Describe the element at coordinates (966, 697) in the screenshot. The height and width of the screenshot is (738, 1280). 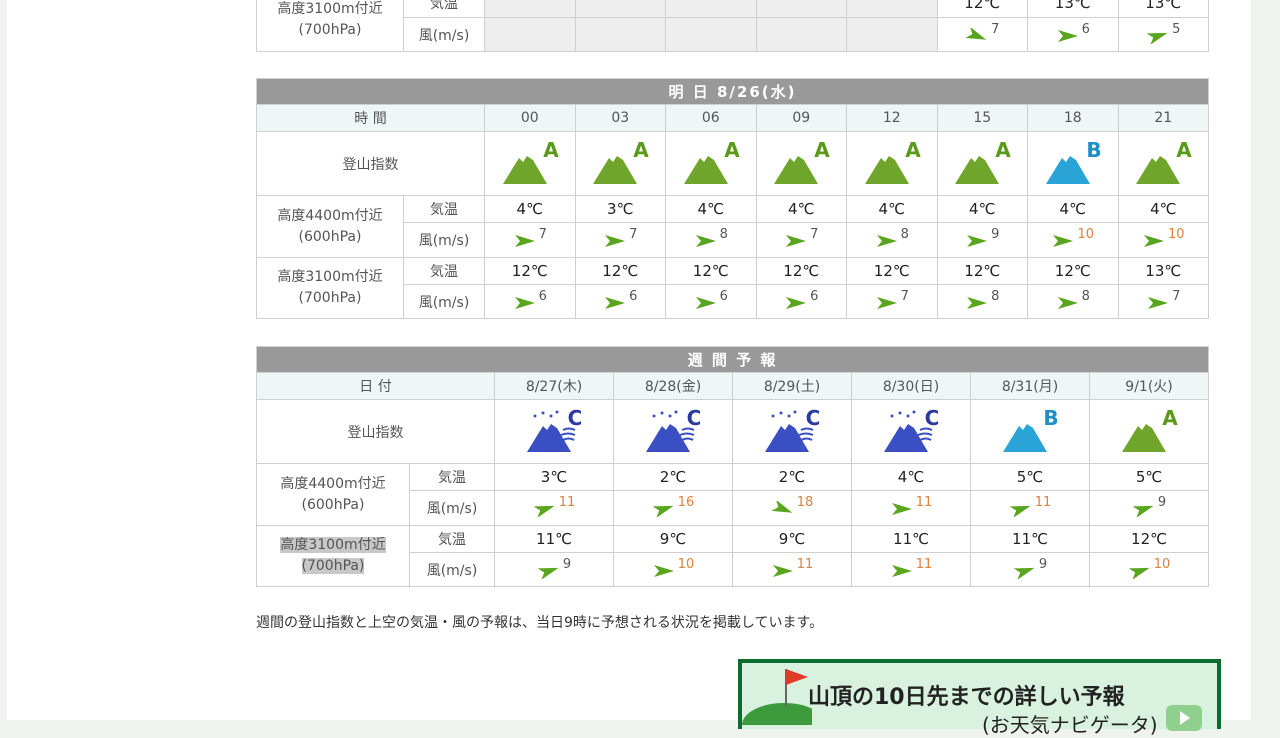
I see `banner-title: 山頂の10日先までの詳しい予報` at that location.